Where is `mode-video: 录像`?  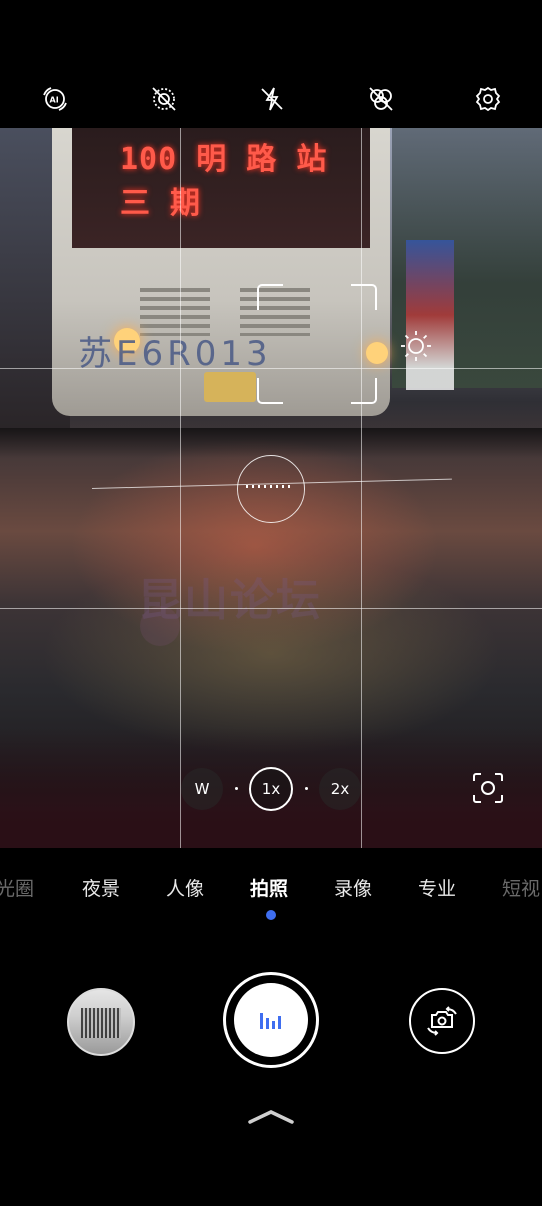 mode-video: 录像 is located at coordinates (353, 887).